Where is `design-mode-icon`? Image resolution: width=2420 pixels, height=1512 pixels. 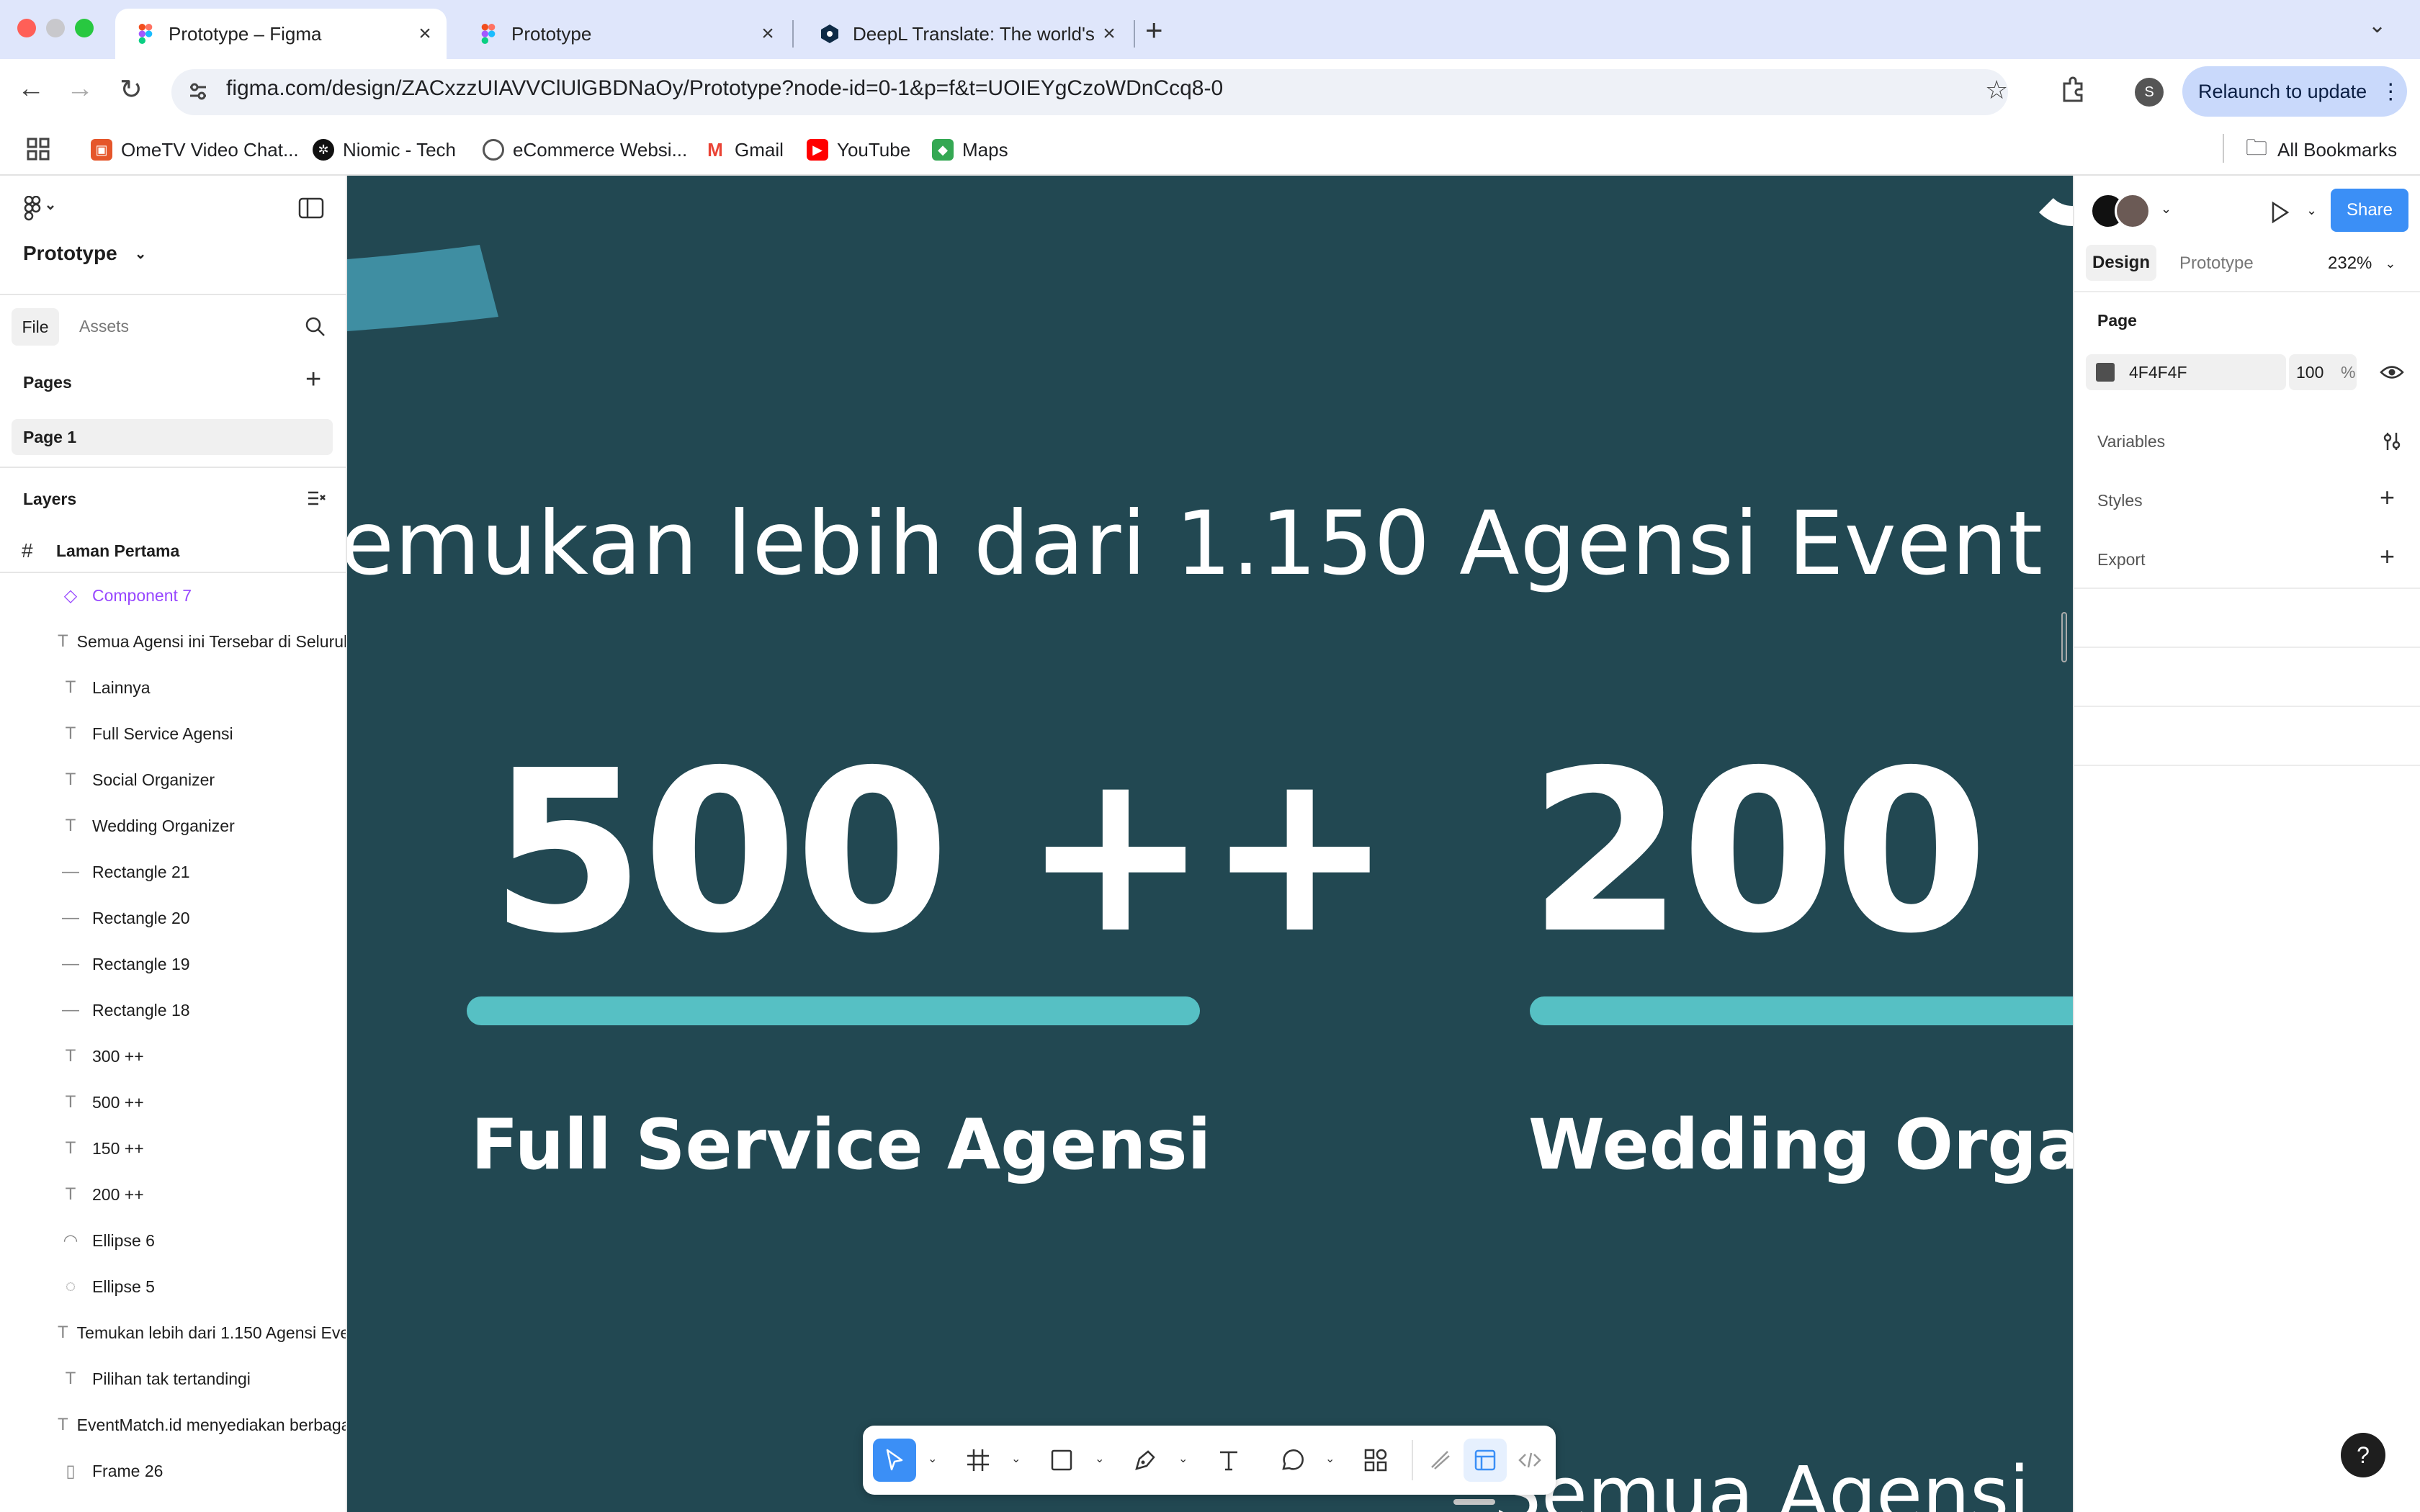 design-mode-icon is located at coordinates (1485, 1460).